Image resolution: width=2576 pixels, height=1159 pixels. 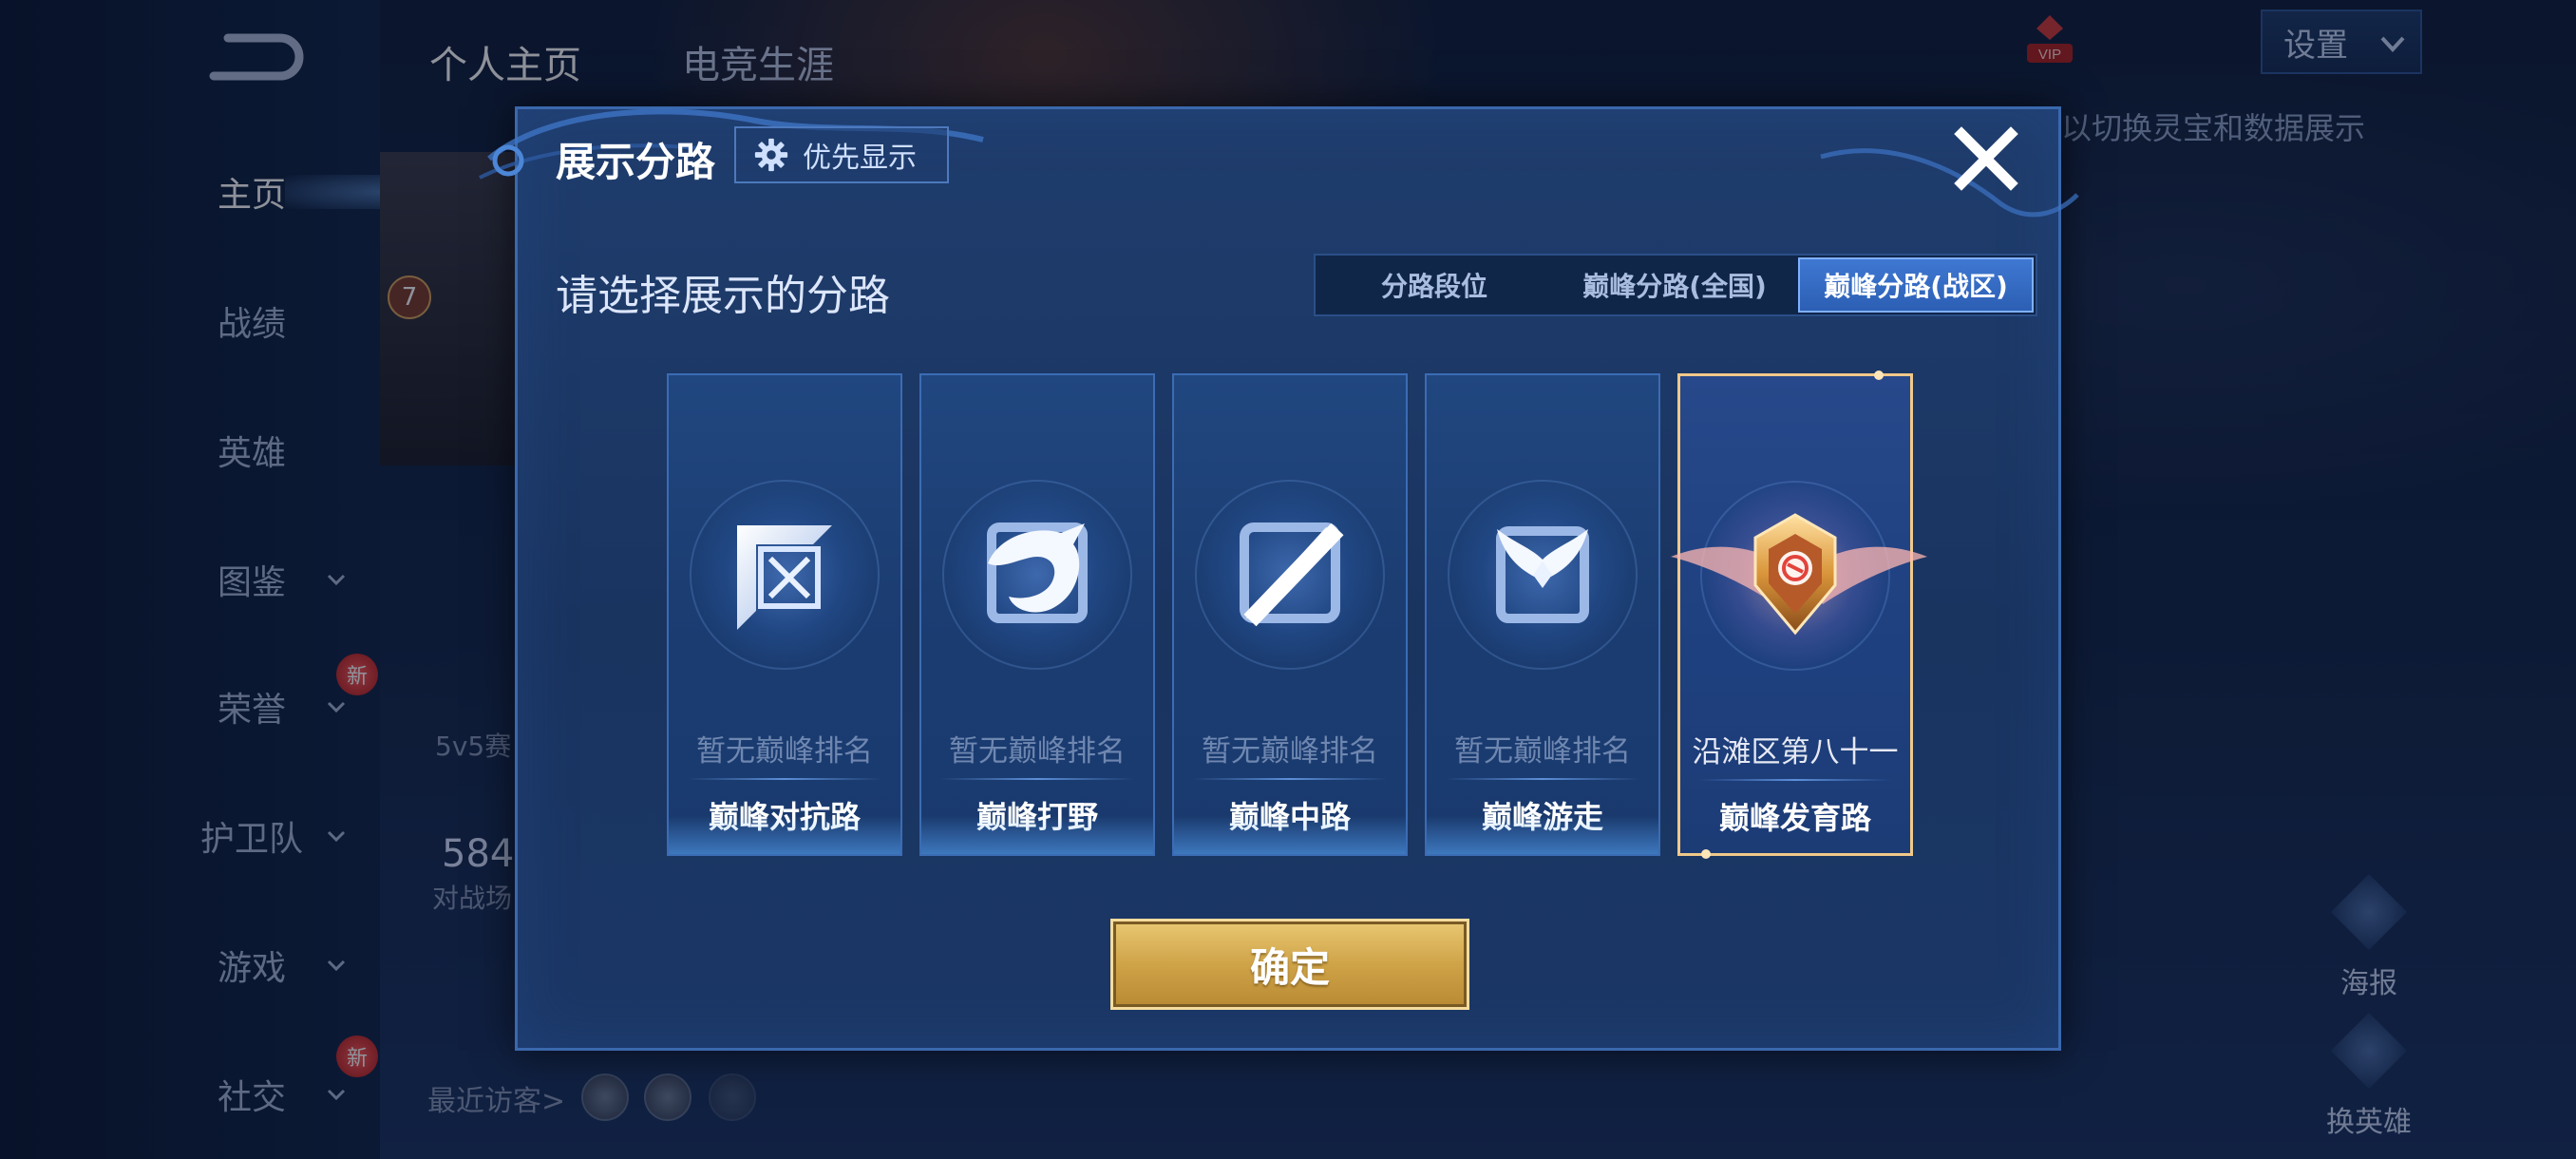 I want to click on segment-peak-national: 巅峰分路(全国), so click(x=1674, y=285).